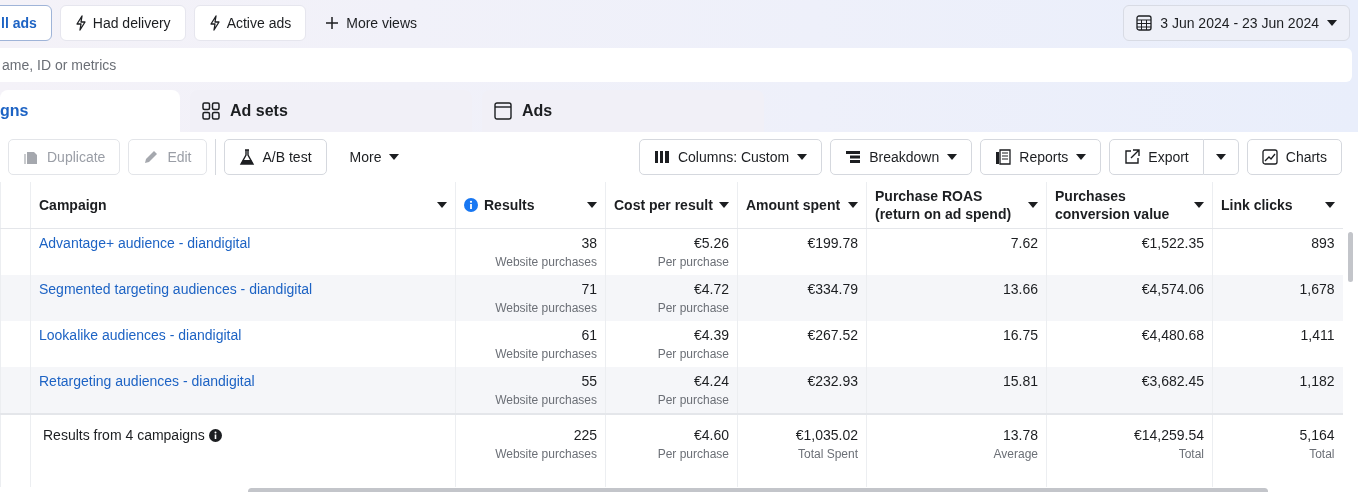 The width and height of the screenshot is (1358, 492). Describe the element at coordinates (1023, 243) in the screenshot. I see `table-cell-text: 7.62` at that location.